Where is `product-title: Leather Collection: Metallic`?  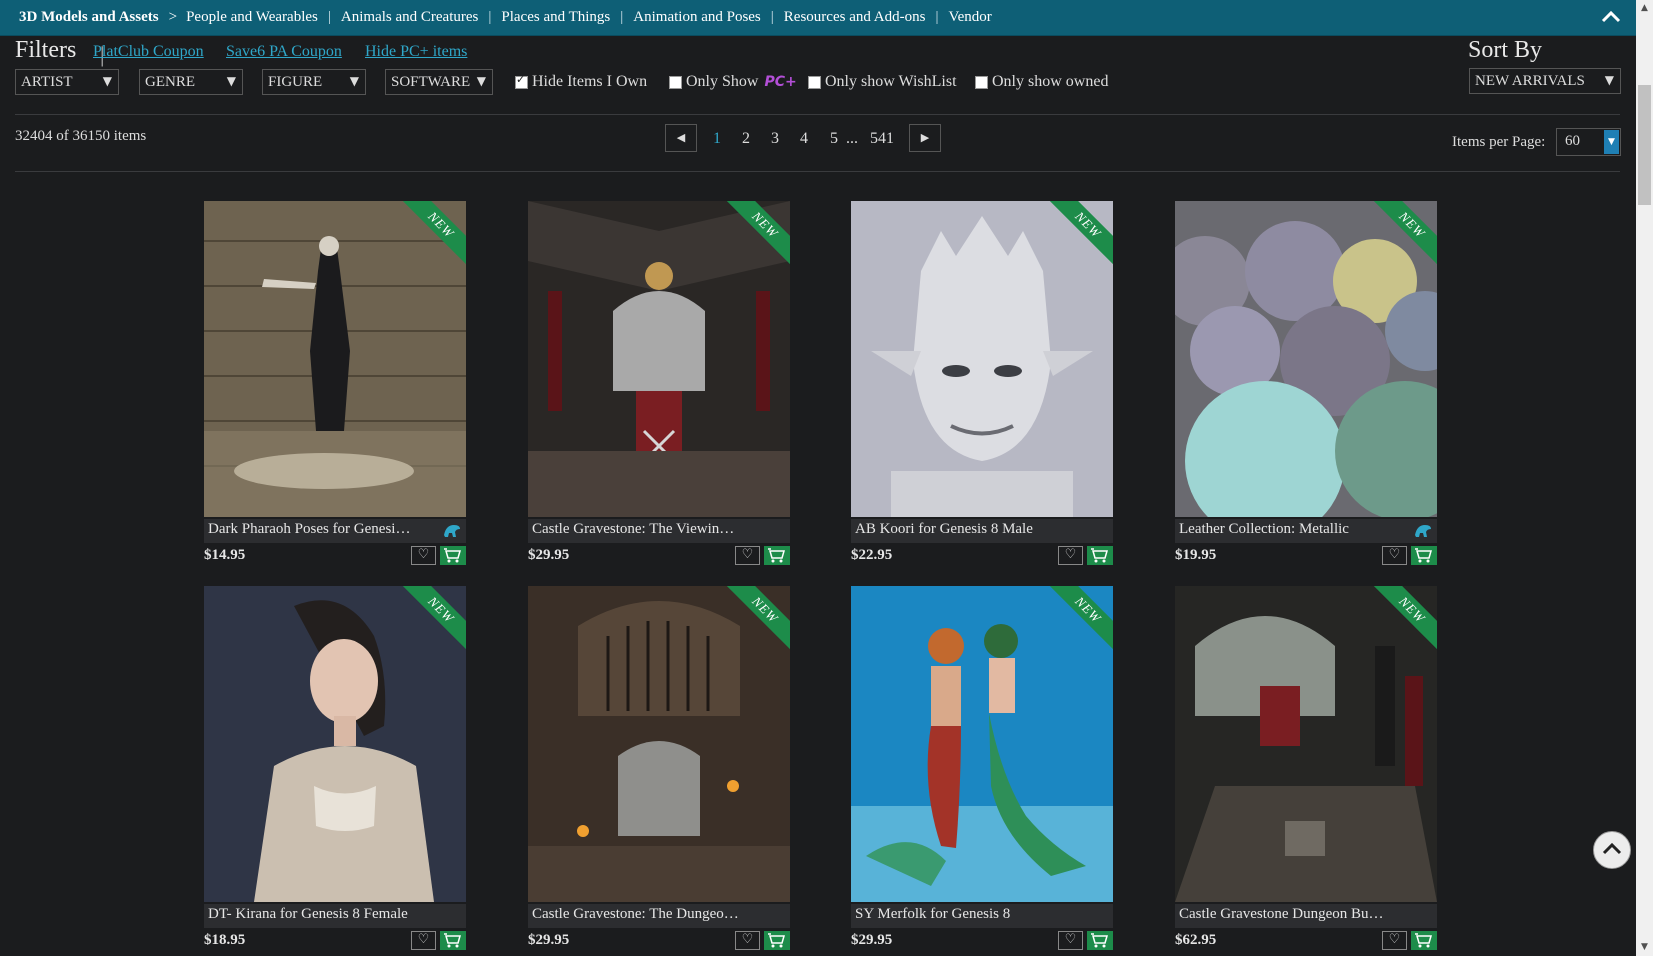
product-title: Leather Collection: Metallic is located at coordinates (1264, 529).